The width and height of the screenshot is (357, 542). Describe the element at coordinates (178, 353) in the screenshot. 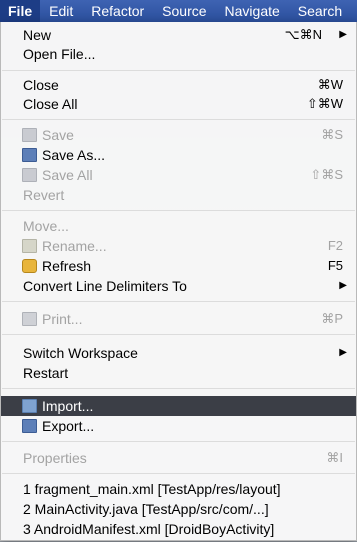

I see `menu-item-switch-workspace: Switch Workspace ▶` at that location.